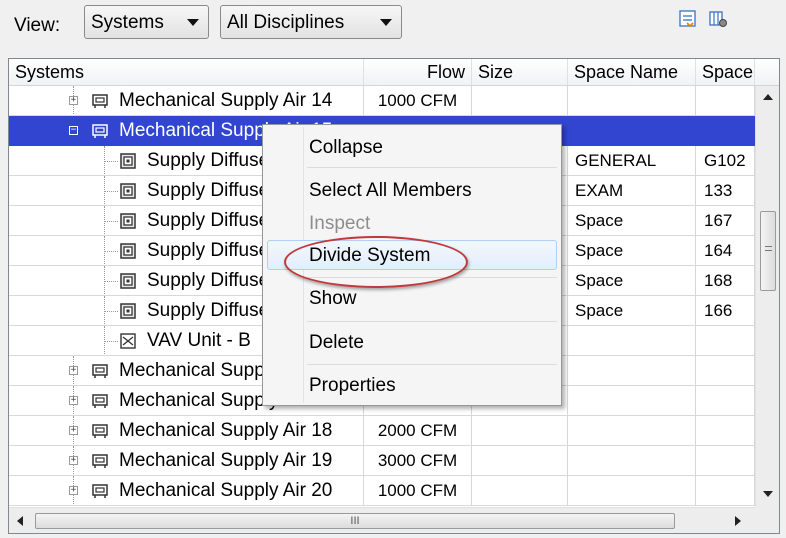  I want to click on chevron-down-icon, so click(193, 22).